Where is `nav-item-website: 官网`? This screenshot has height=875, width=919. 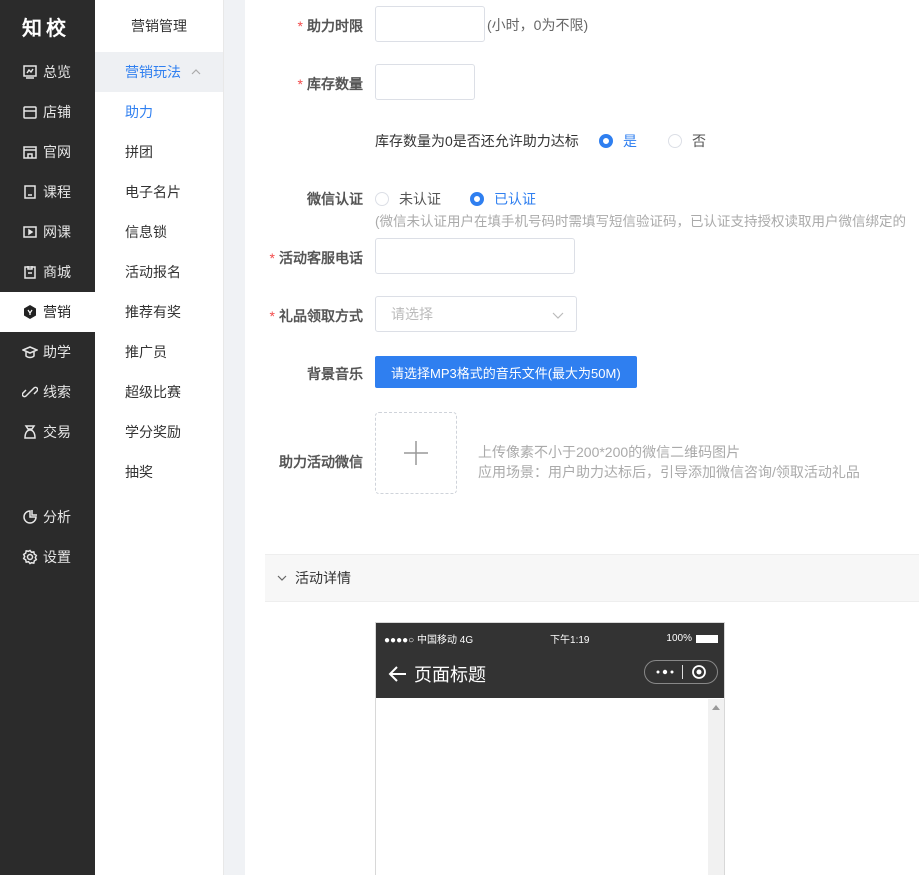
nav-item-website: 官网 is located at coordinates (47, 152).